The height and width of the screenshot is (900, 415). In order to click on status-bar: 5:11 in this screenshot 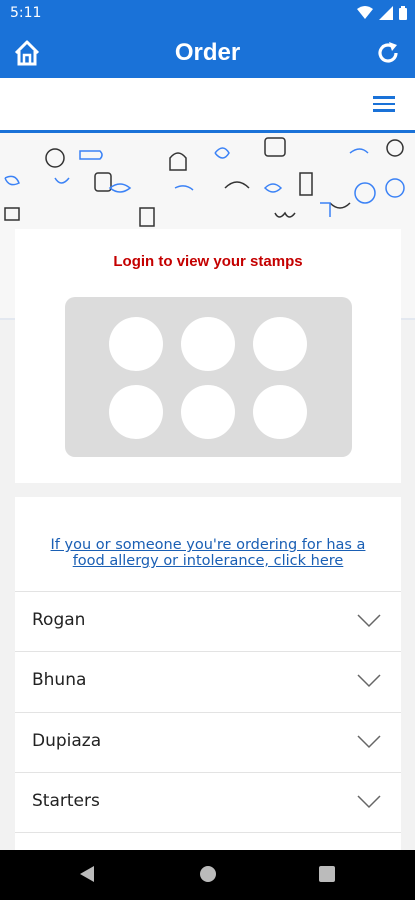, I will do `click(207, 14)`.